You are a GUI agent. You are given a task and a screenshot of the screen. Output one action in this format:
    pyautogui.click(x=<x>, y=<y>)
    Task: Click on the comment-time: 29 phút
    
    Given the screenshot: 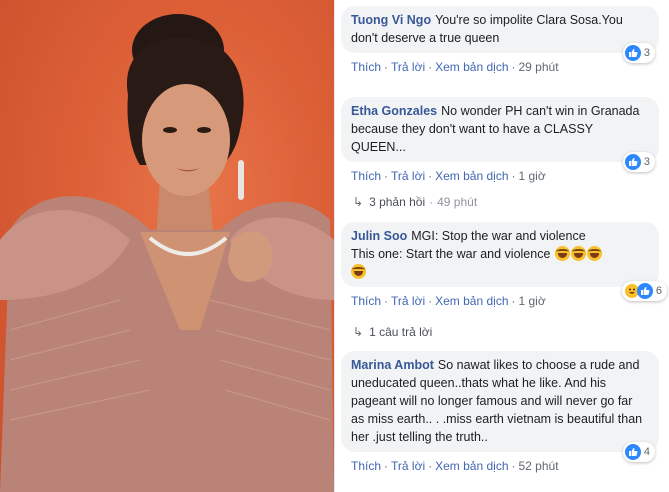 What is the action you would take?
    pyautogui.click(x=539, y=67)
    